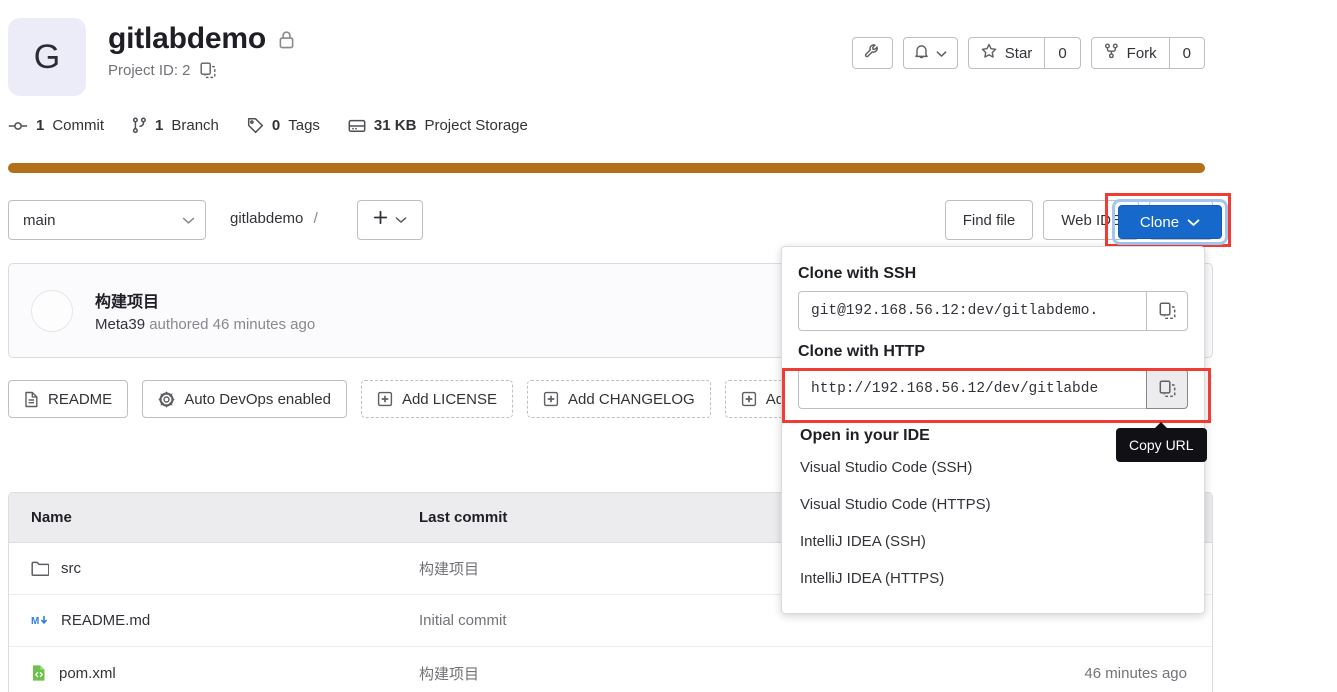 This screenshot has width=1337, height=692. Describe the element at coordinates (205, 300) in the screenshot. I see `last-commit-title: 构建项目` at that location.